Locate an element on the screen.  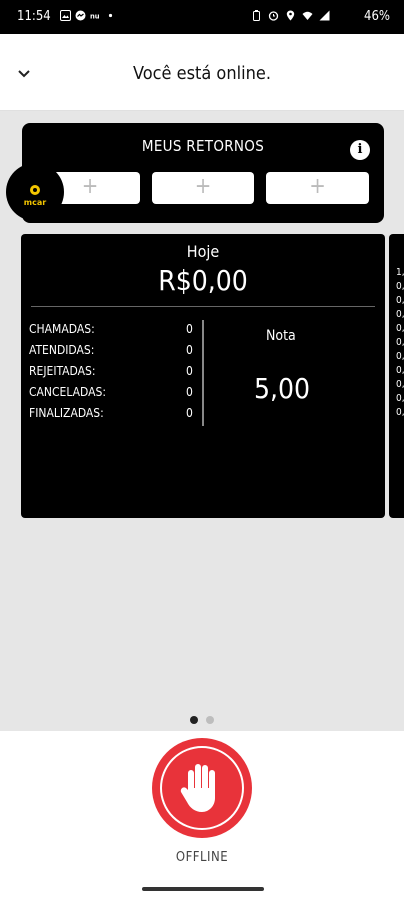
location-icon is located at coordinates (290, 15).